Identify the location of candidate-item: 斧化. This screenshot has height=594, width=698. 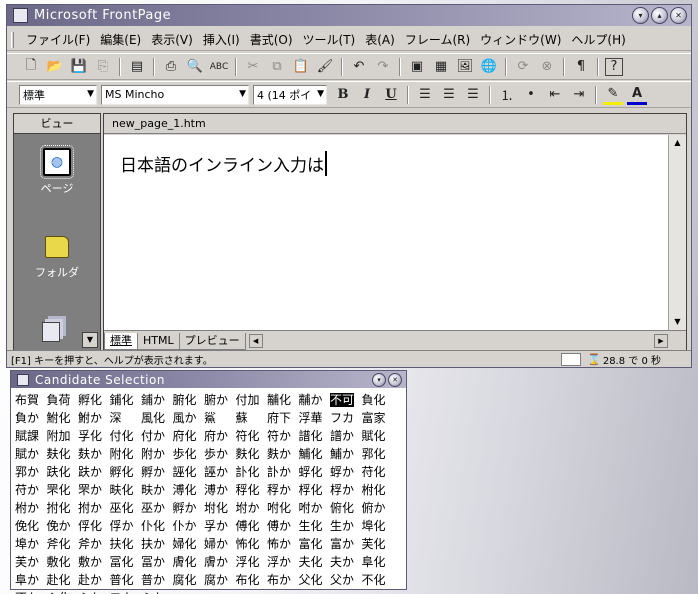
(63, 544).